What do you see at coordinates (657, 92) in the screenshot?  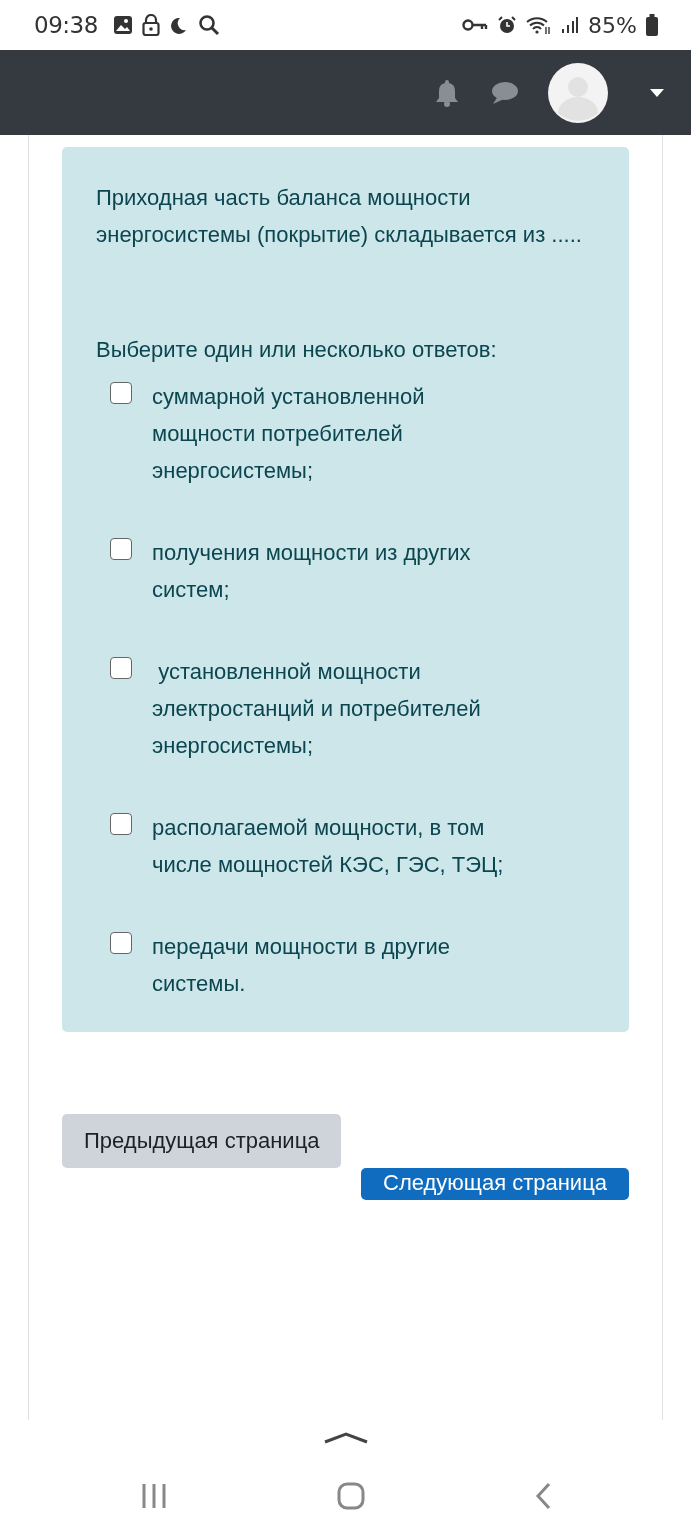 I see `caret-icon` at bounding box center [657, 92].